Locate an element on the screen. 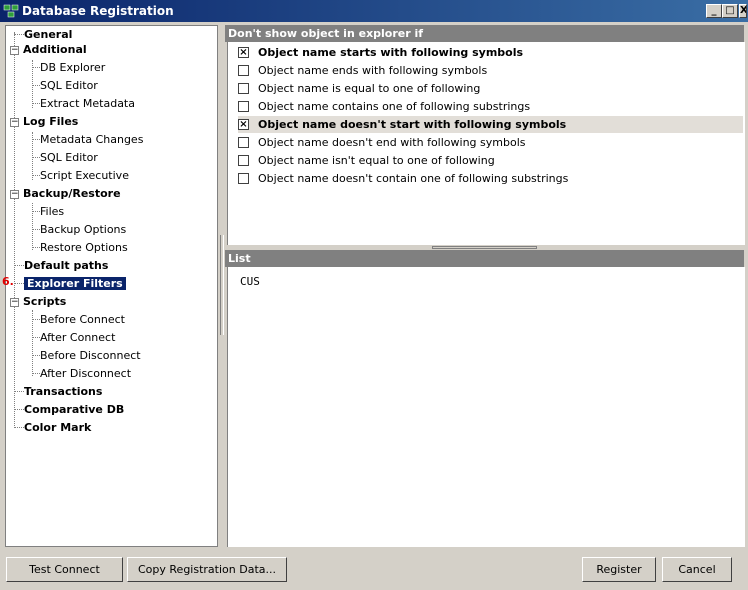 The height and width of the screenshot is (590, 748). tree-item-extract-metadata: Extract Metadata is located at coordinates (83, 104).